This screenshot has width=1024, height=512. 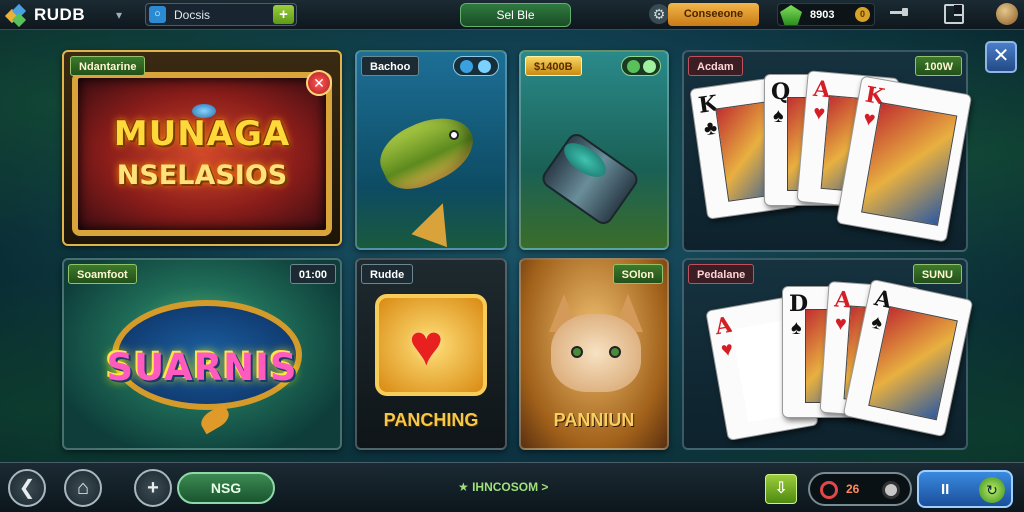 I want to click on target-icon, so click(x=829, y=490).